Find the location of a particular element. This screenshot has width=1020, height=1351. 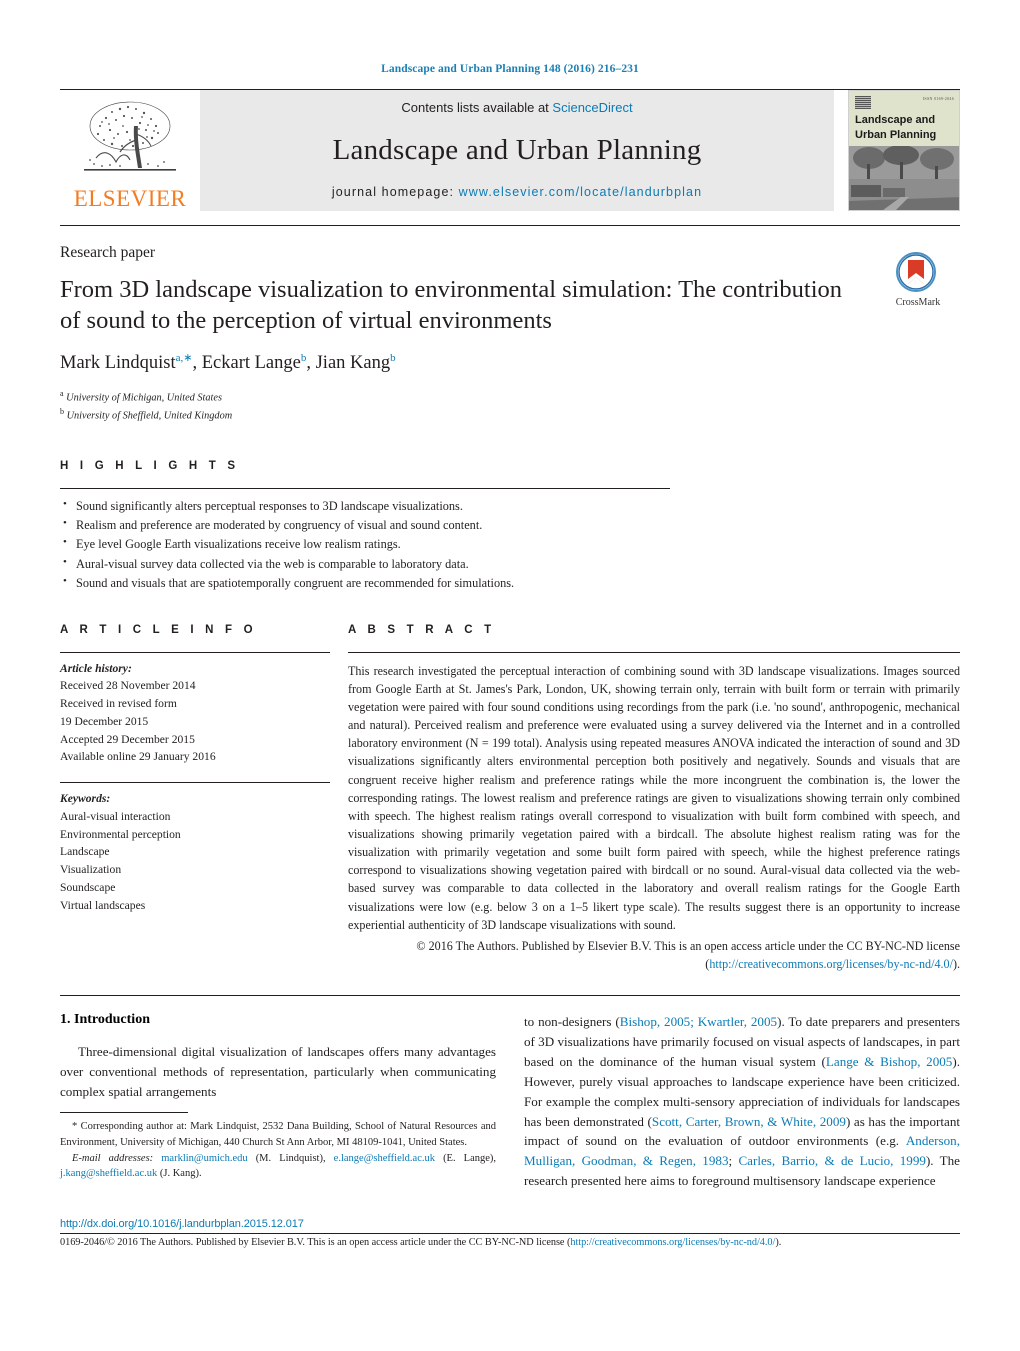

cover-title-line1: Landscape and is located at coordinates (895, 120).